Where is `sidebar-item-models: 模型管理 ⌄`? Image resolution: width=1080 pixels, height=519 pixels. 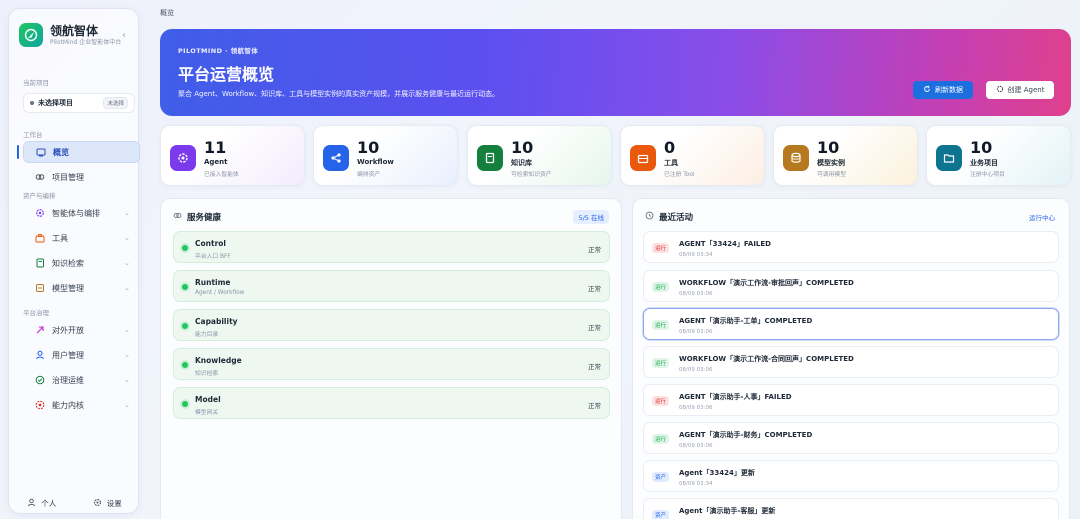
sidebar-item-models: 模型管理 ⌄ is located at coordinates (81, 288).